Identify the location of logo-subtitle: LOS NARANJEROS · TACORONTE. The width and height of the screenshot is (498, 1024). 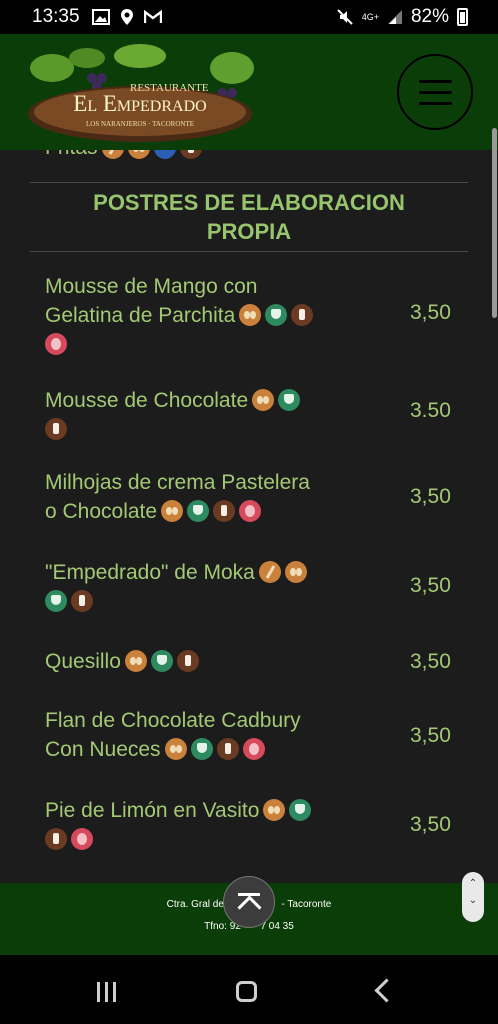
(139, 124).